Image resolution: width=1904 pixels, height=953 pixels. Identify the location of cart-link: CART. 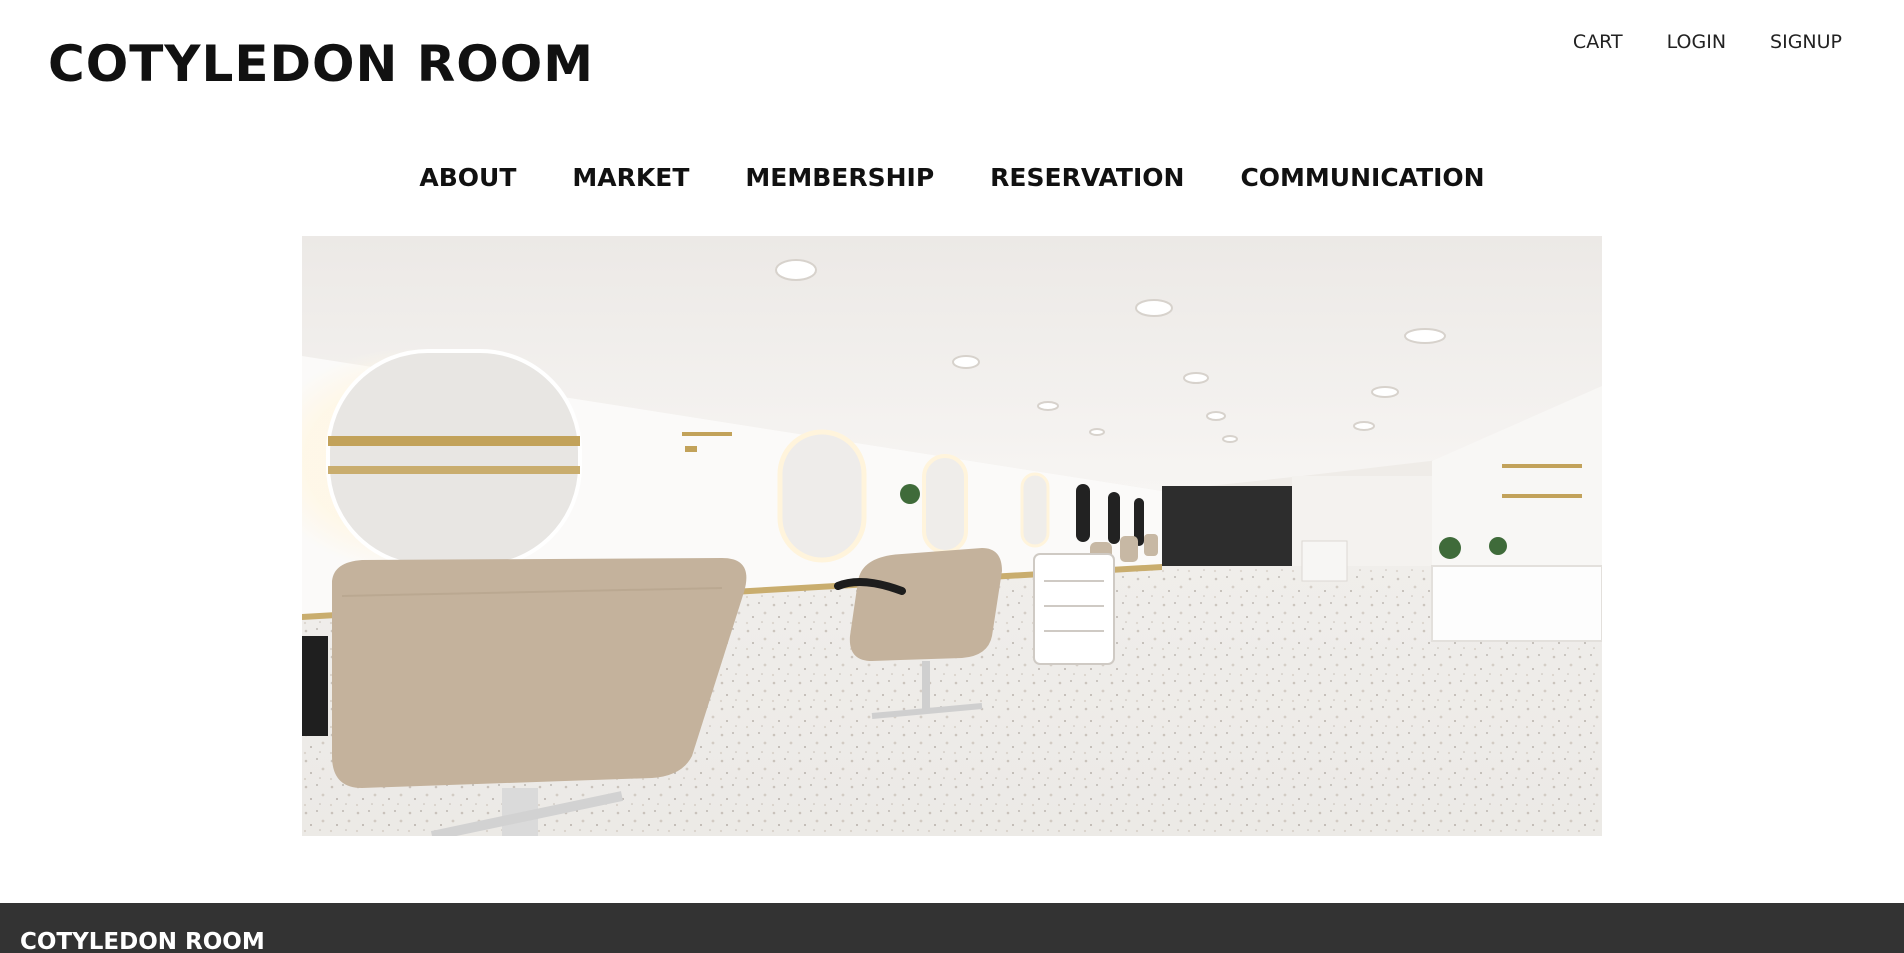
(1598, 42).